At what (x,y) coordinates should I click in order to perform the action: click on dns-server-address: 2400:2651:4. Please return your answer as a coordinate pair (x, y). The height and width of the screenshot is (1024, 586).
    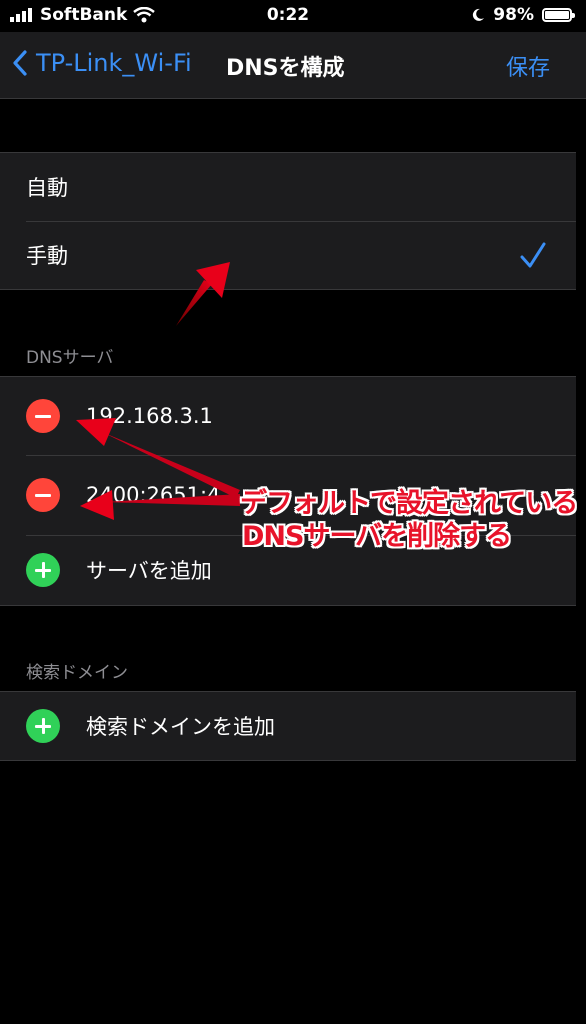
    Looking at the image, I should click on (153, 495).